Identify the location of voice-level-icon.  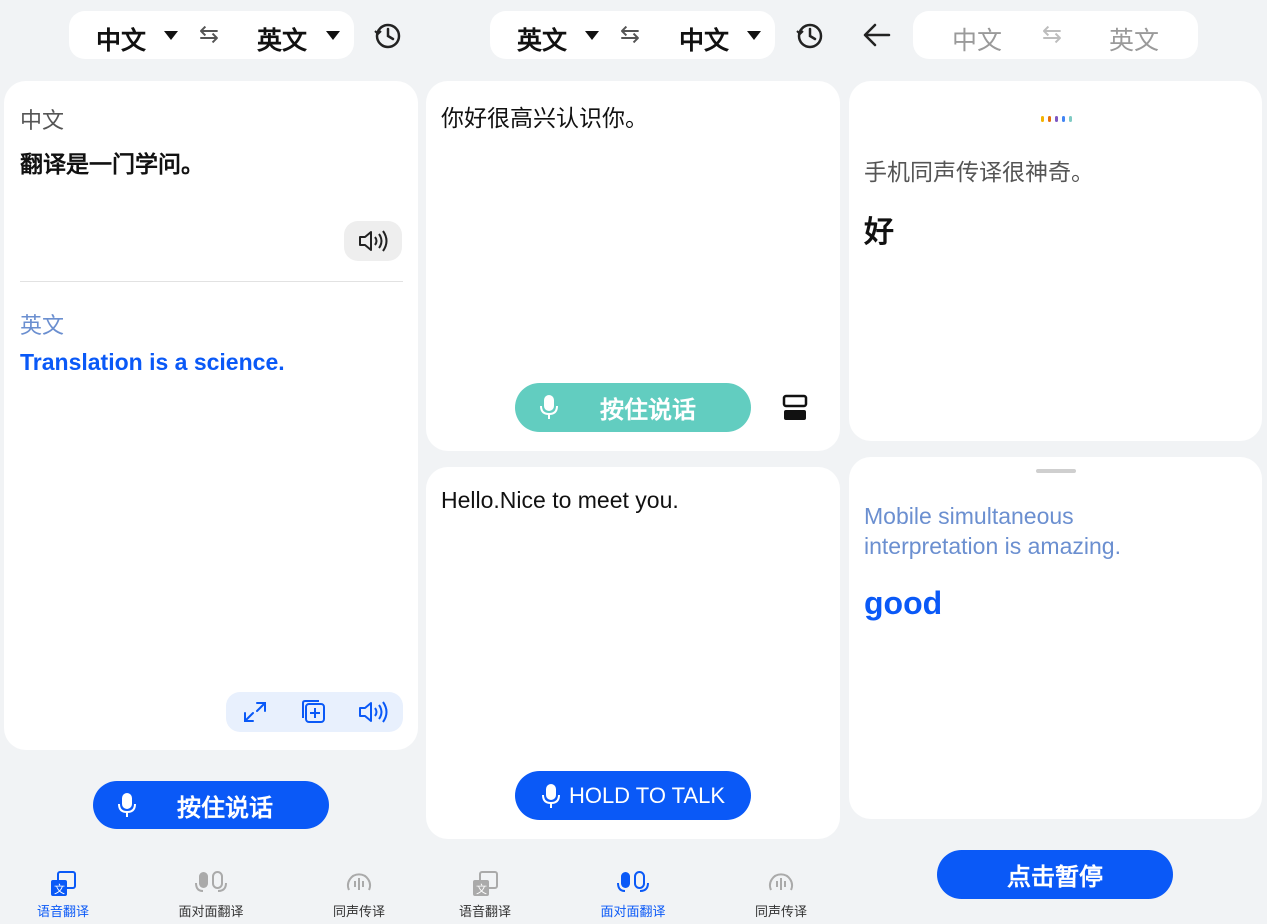
(1056, 119).